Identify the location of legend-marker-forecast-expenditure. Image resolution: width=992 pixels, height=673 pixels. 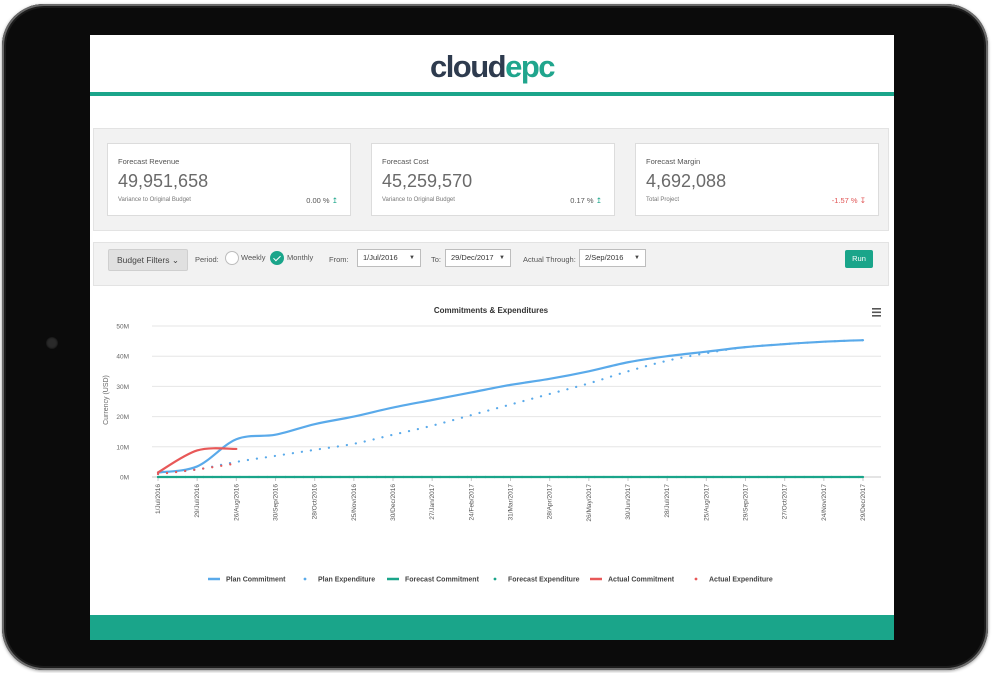
(495, 579).